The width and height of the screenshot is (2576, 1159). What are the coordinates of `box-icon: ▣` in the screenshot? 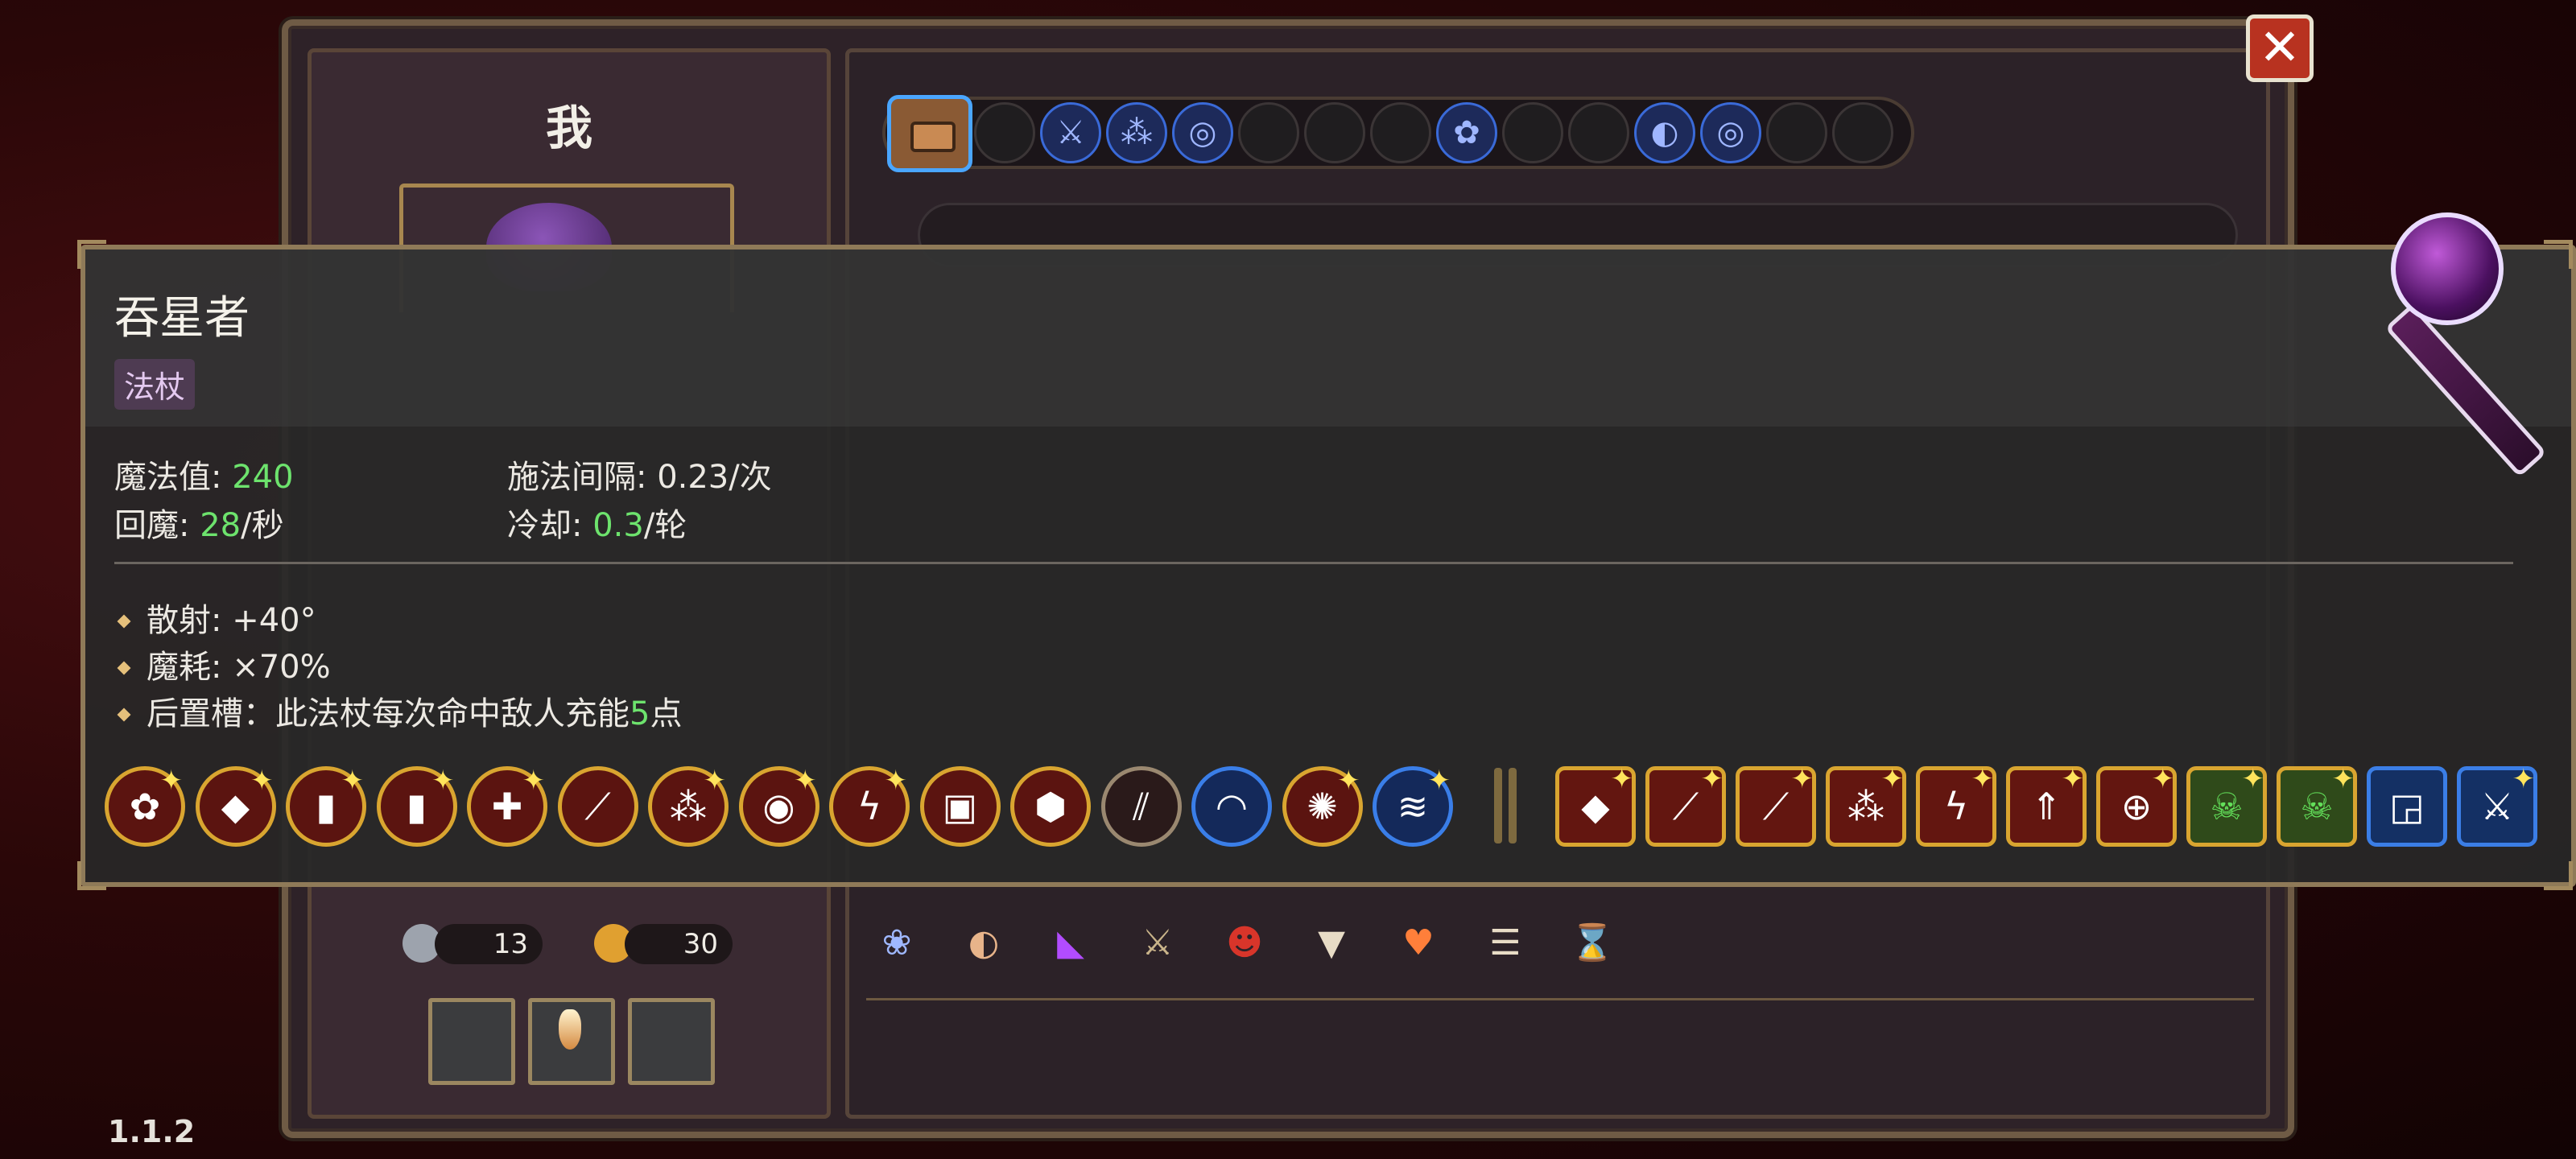 It's located at (960, 806).